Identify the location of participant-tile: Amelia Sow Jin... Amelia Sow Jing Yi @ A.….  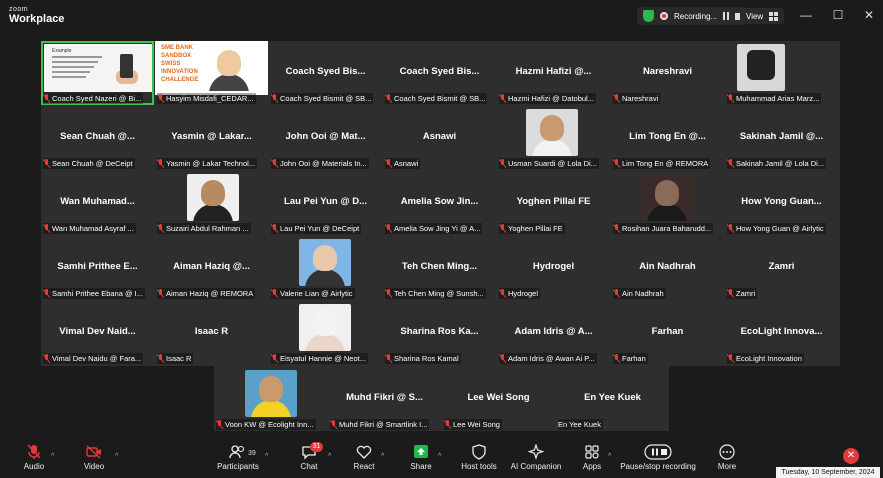
(439, 203).